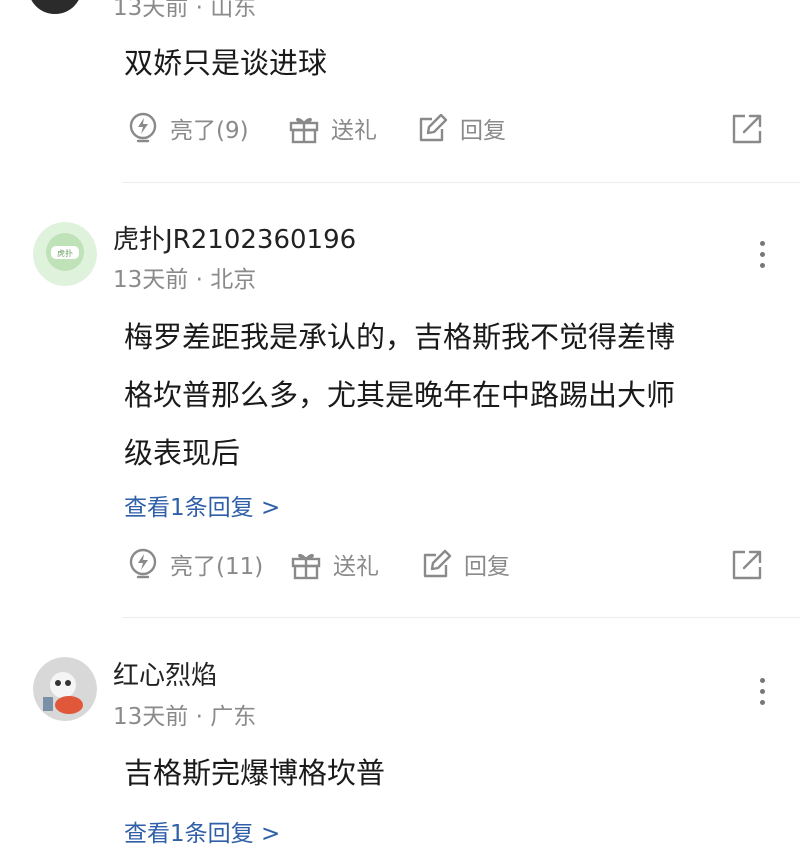 This screenshot has height=864, width=800. I want to click on content-line: 级表现后, so click(182, 453).